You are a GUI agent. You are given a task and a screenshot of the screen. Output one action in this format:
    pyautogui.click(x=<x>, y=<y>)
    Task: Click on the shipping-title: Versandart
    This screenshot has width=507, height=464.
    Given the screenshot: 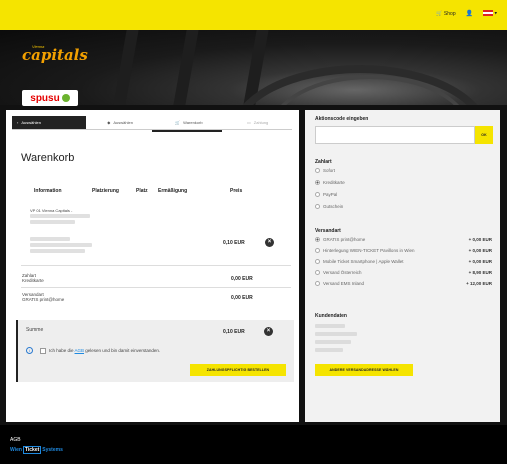 What is the action you would take?
    pyautogui.click(x=328, y=231)
    